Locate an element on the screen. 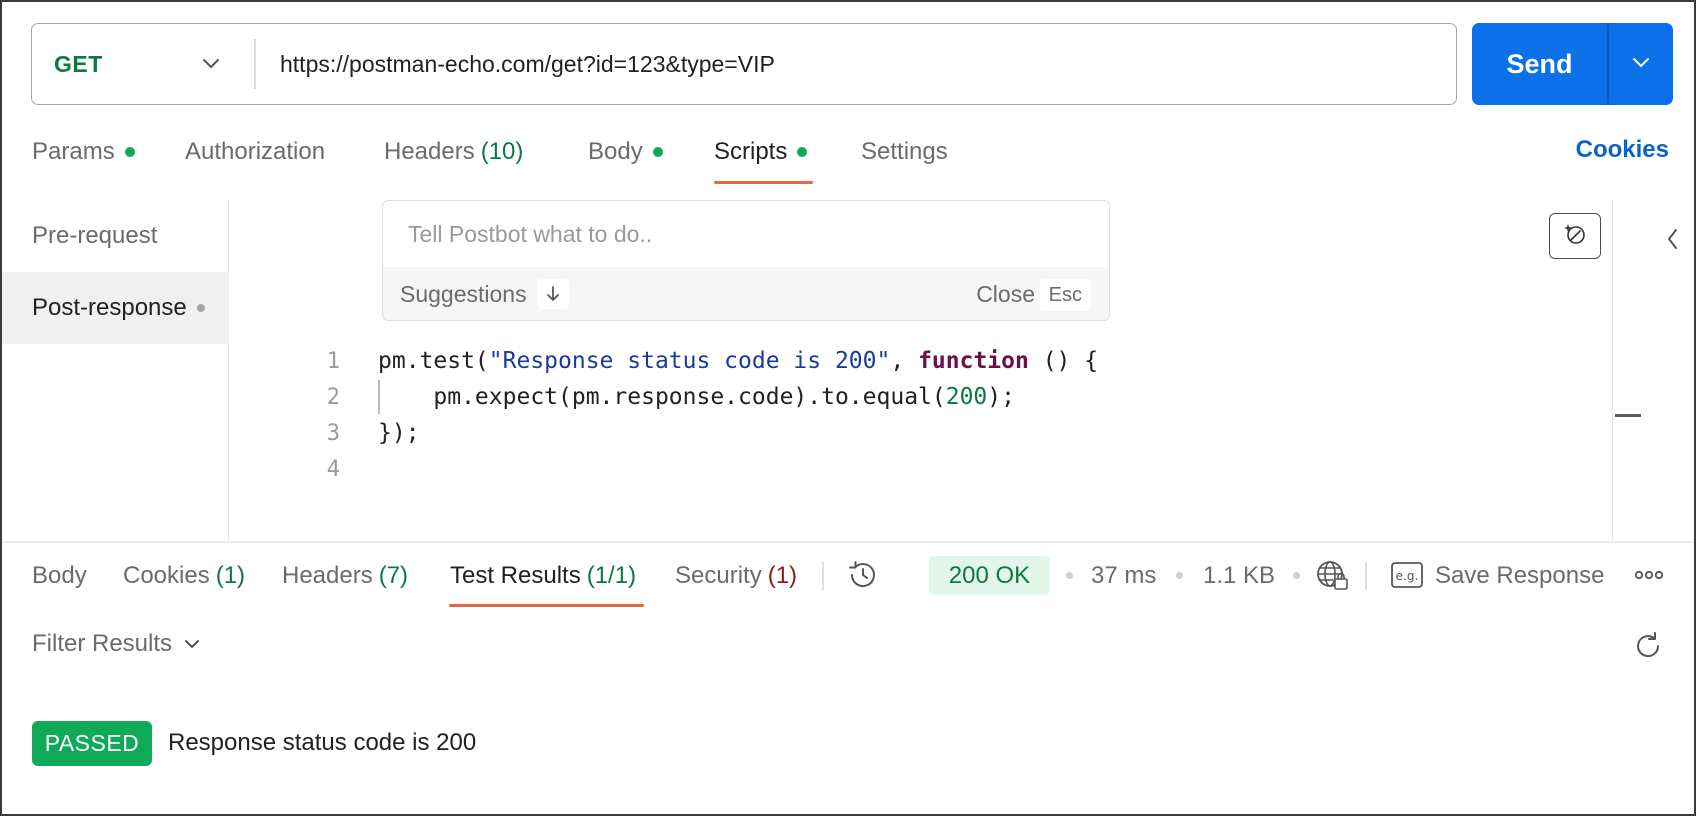 The width and height of the screenshot is (1696, 816). cookies-link: Cookies is located at coordinates (1622, 150).